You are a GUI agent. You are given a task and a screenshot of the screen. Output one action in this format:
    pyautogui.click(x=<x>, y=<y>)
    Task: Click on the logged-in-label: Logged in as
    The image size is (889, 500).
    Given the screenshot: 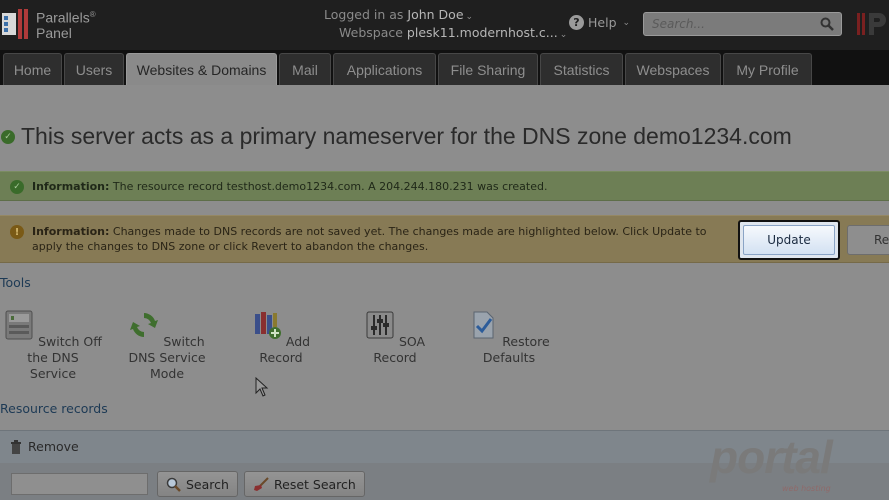 What is the action you would take?
    pyautogui.click(x=364, y=14)
    